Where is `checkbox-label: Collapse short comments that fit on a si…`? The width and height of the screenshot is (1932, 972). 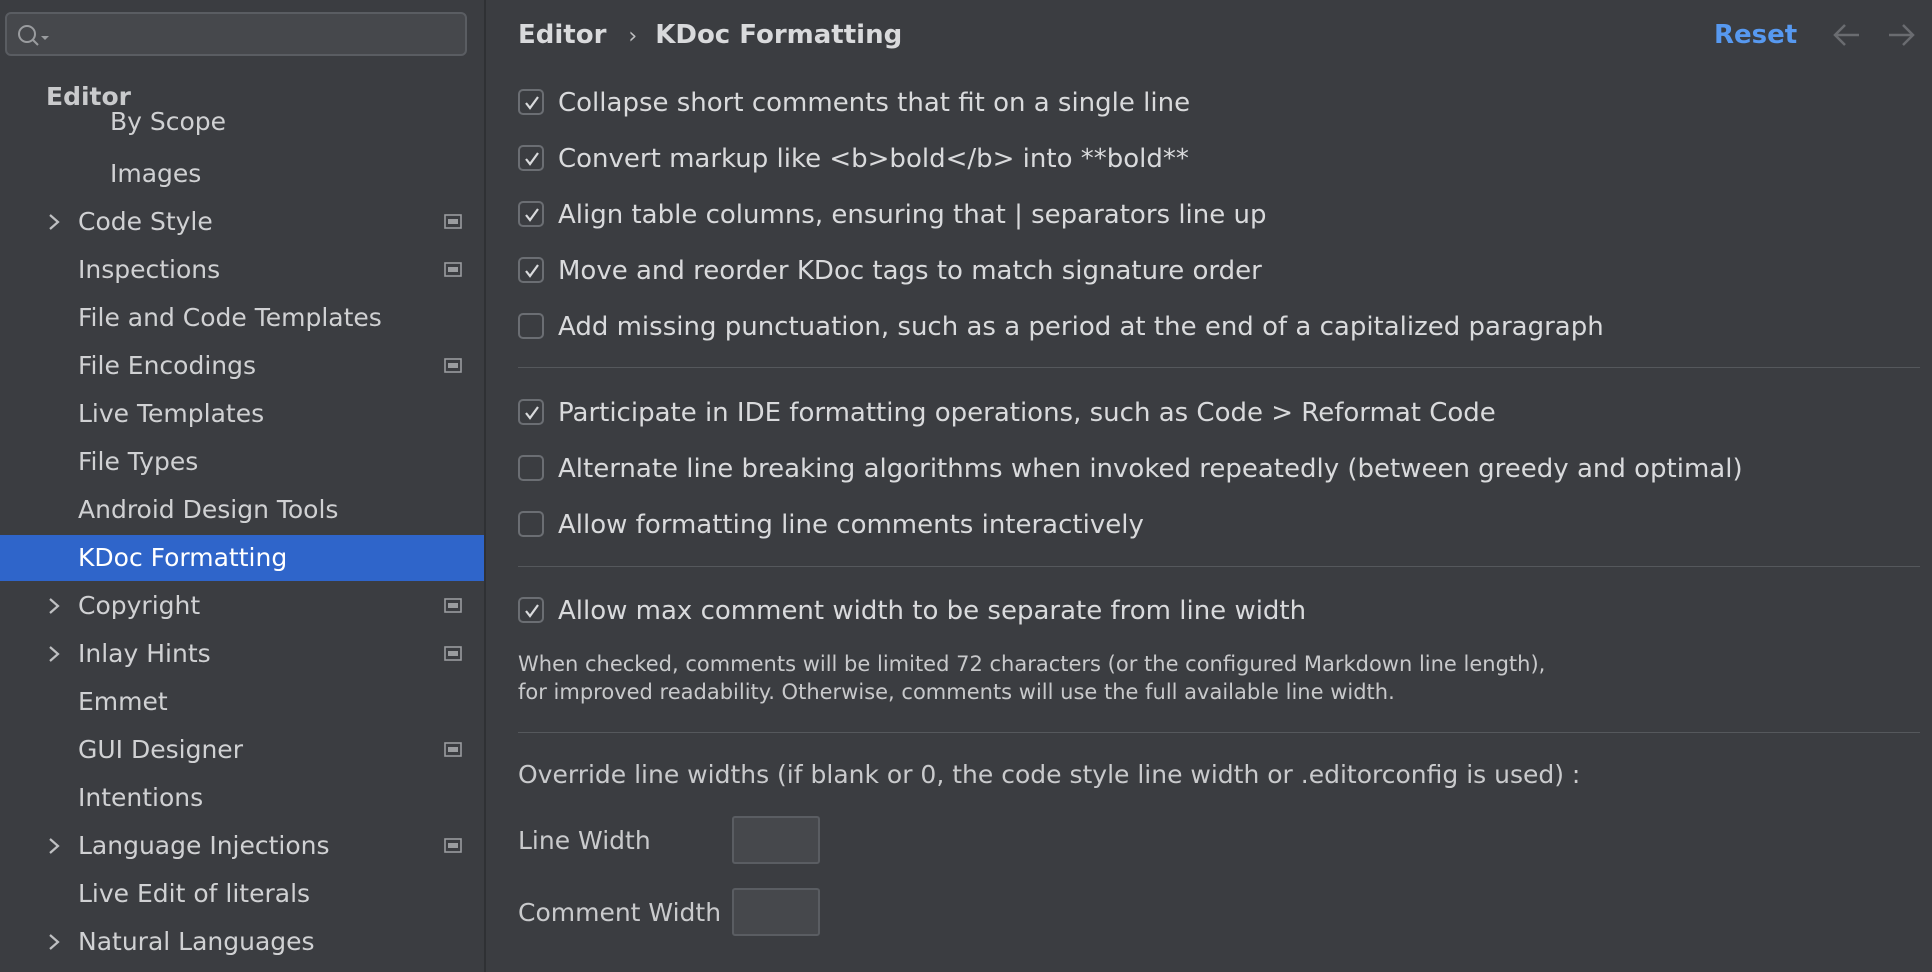
checkbox-label: Collapse short comments that fit on a si… is located at coordinates (874, 103).